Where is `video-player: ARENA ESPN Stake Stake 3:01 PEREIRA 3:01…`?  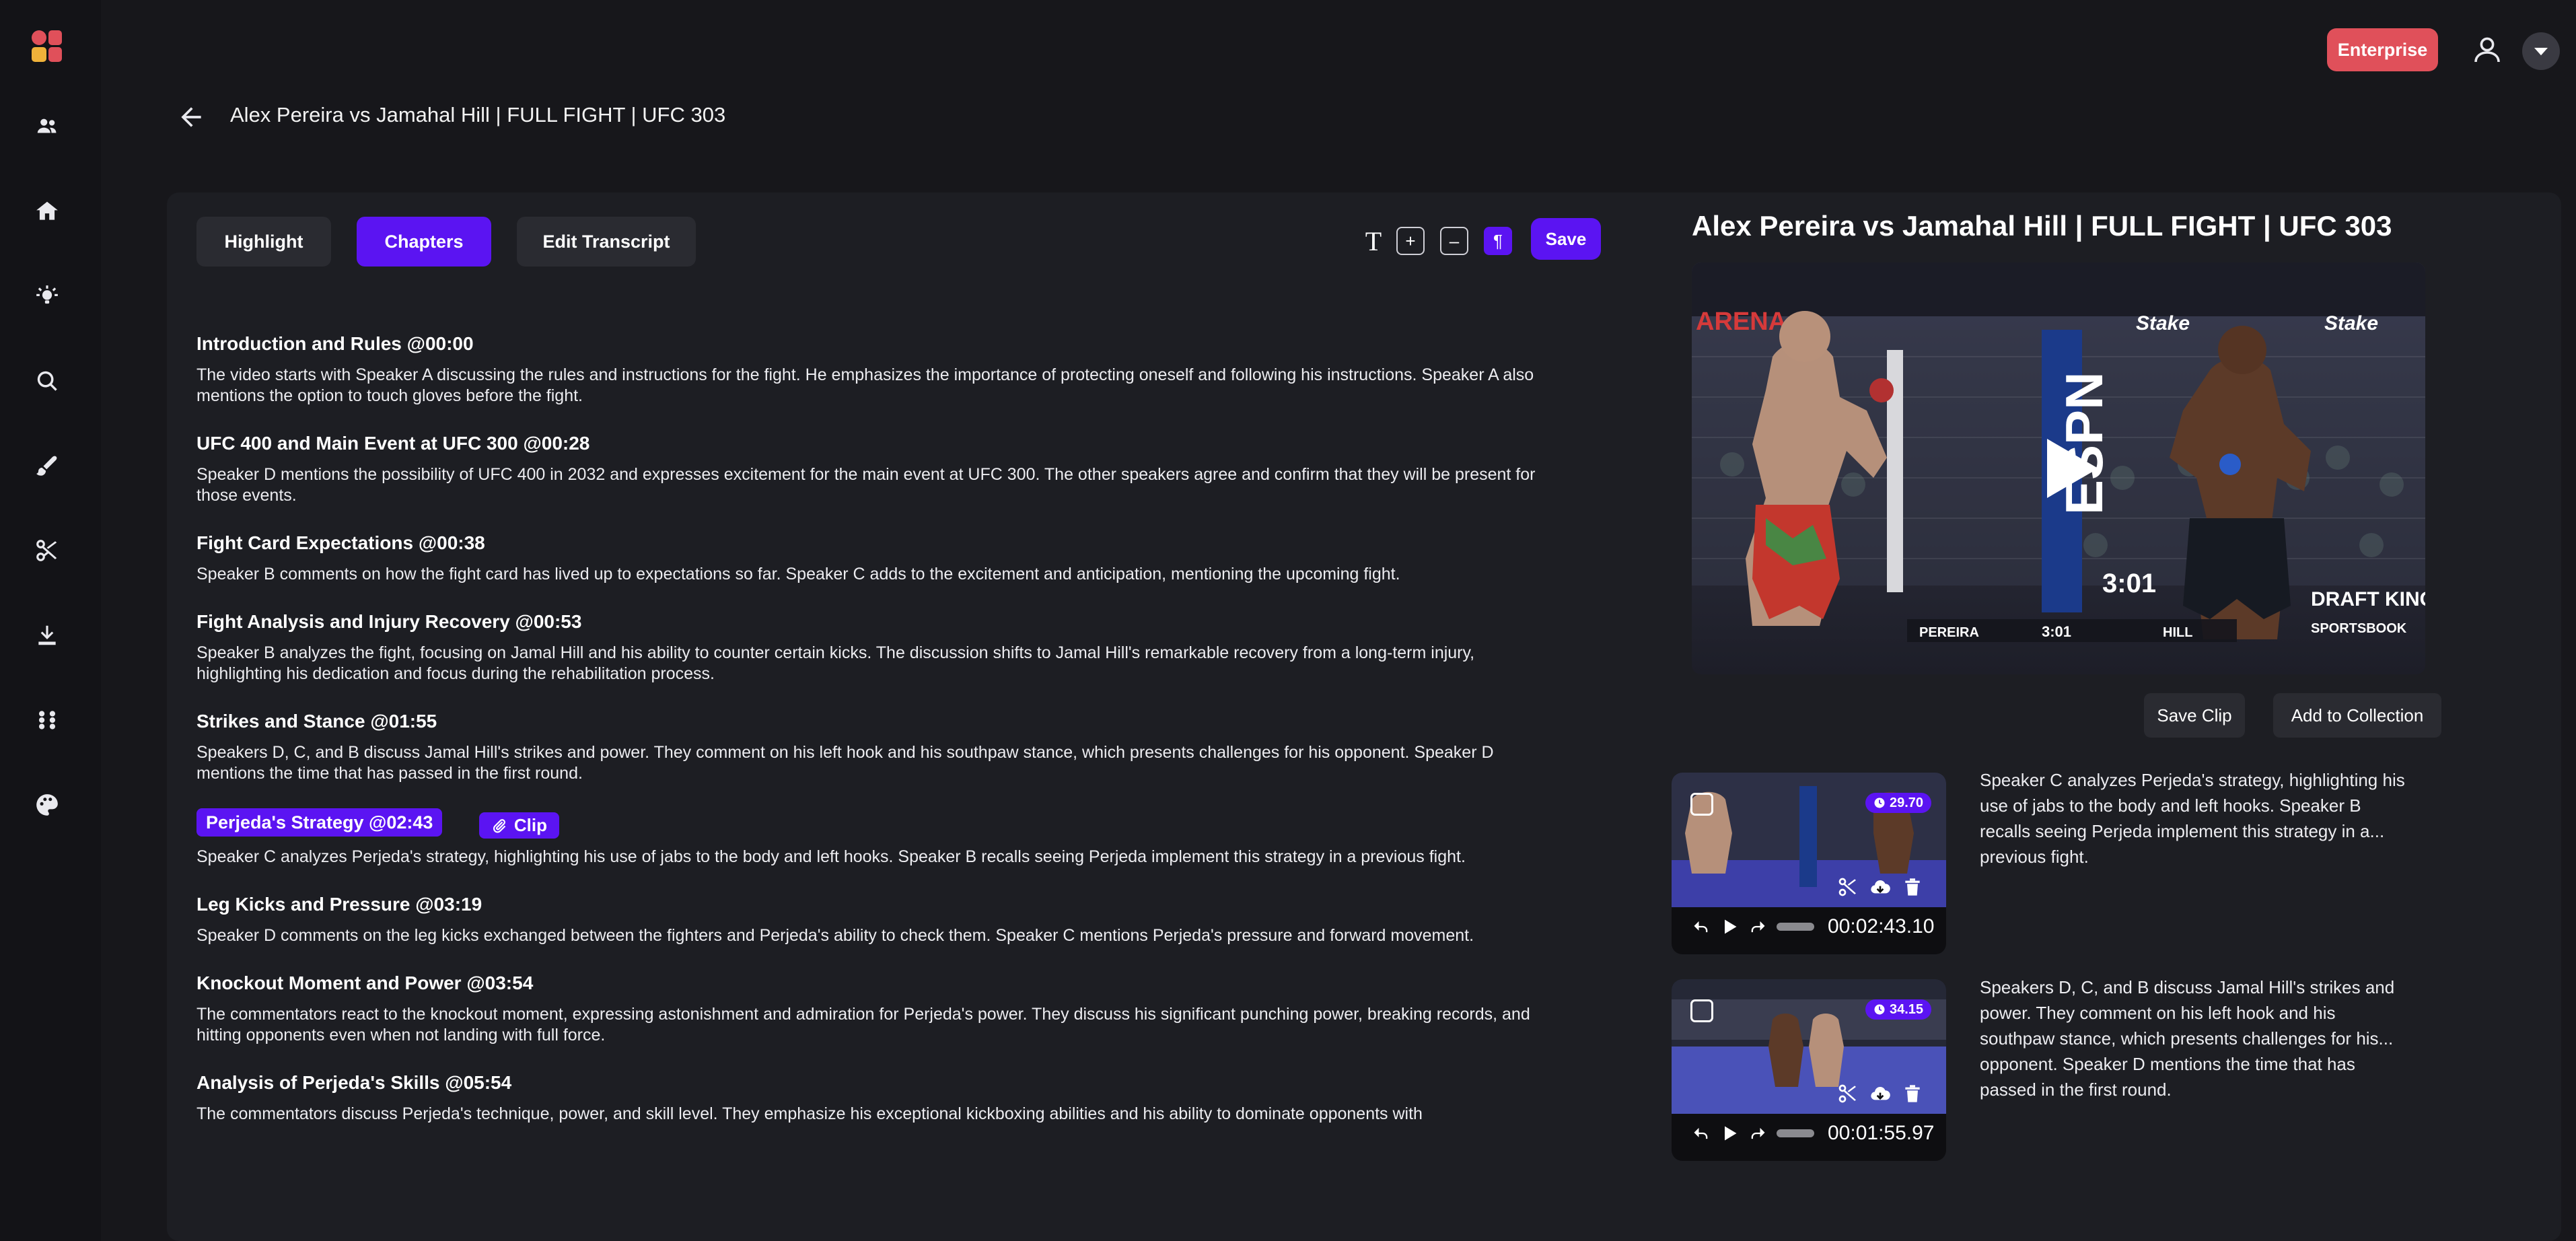
video-player: ARENA ESPN Stake Stake 3:01 PEREIRA 3:01… is located at coordinates (2058, 468).